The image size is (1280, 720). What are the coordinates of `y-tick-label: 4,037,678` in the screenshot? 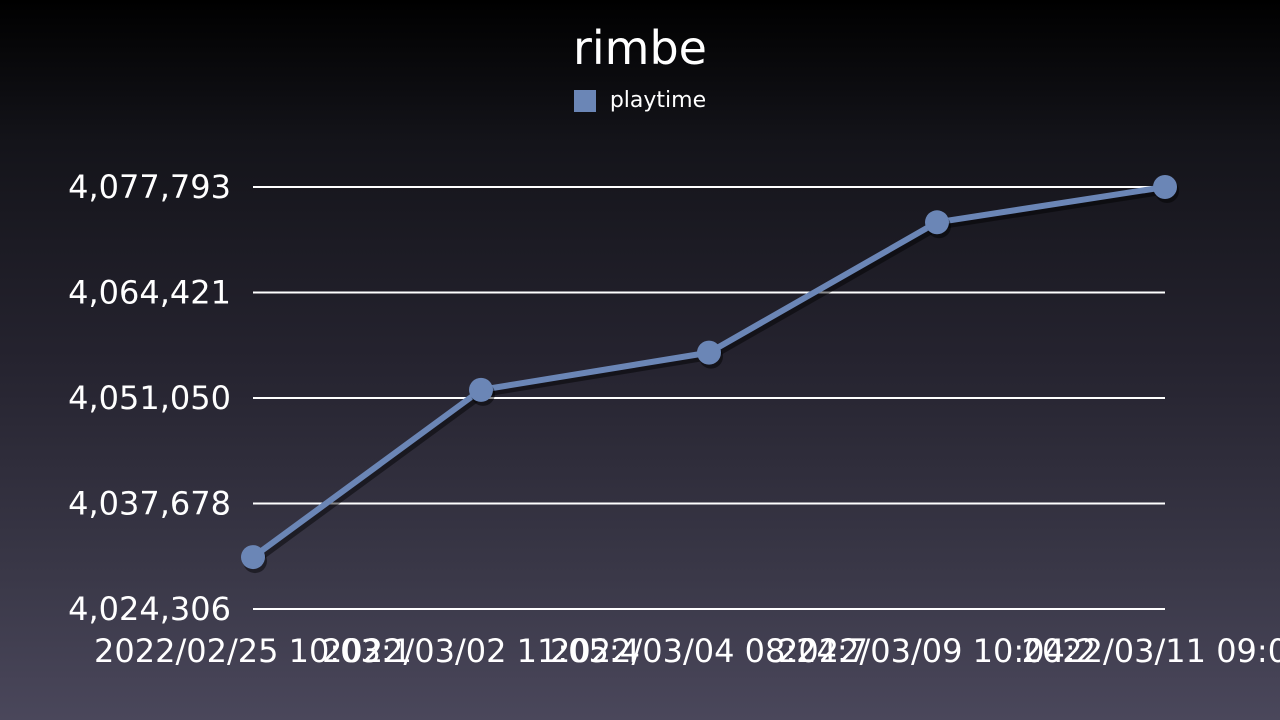 It's located at (149, 504).